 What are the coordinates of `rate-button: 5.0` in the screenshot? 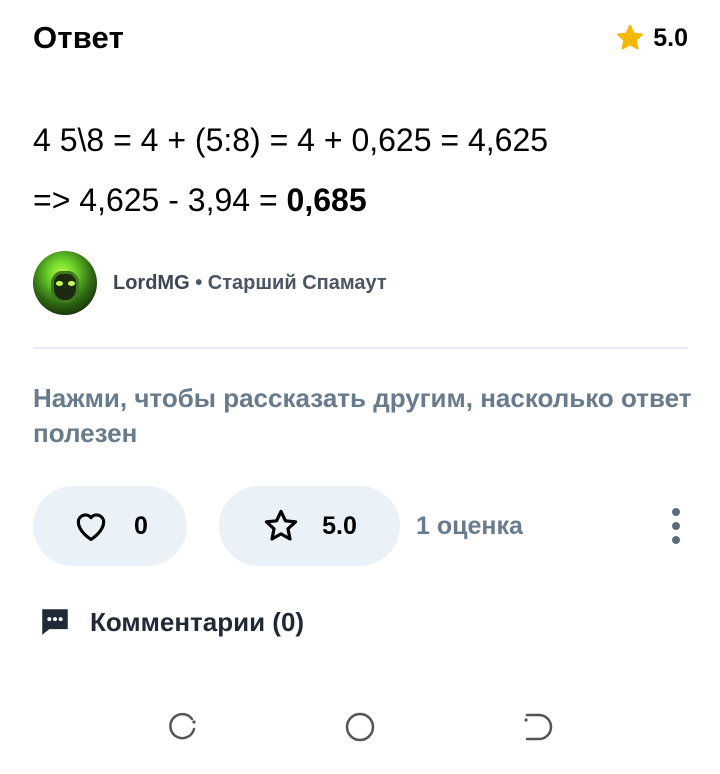 It's located at (309, 526).